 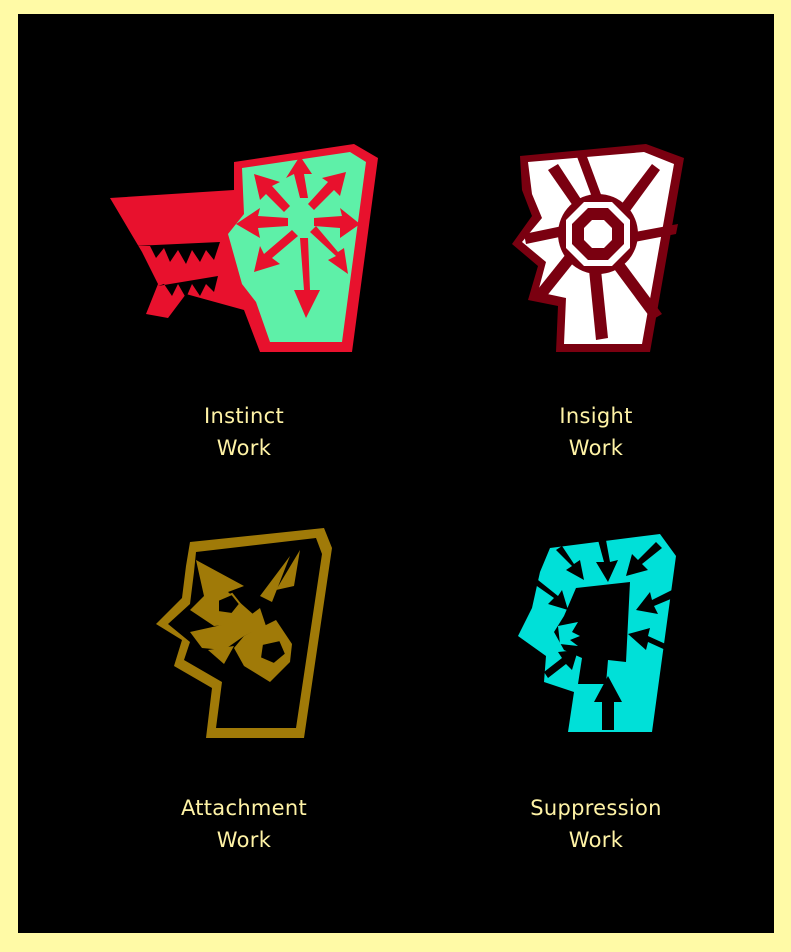 I want to click on caption-instinct-work: Instinct Work, so click(x=244, y=432).